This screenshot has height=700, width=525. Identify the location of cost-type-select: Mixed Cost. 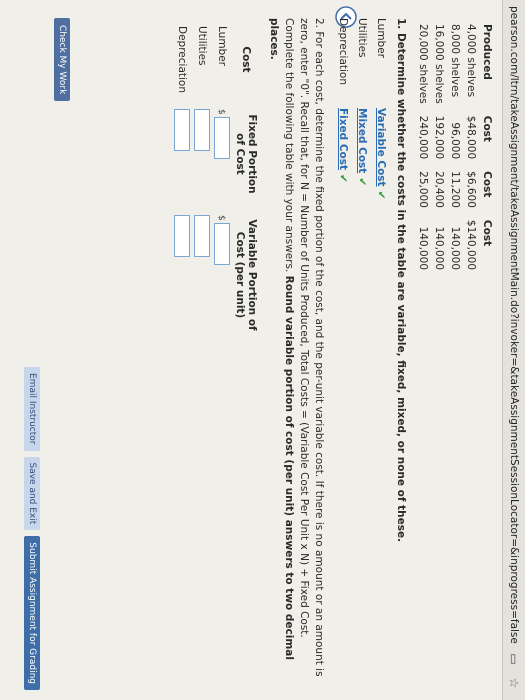
(363, 140).